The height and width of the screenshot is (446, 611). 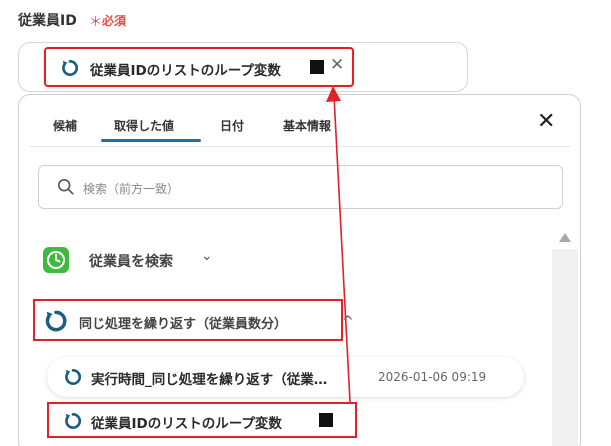 I want to click on required-asterisk: ＊, so click(x=96, y=22).